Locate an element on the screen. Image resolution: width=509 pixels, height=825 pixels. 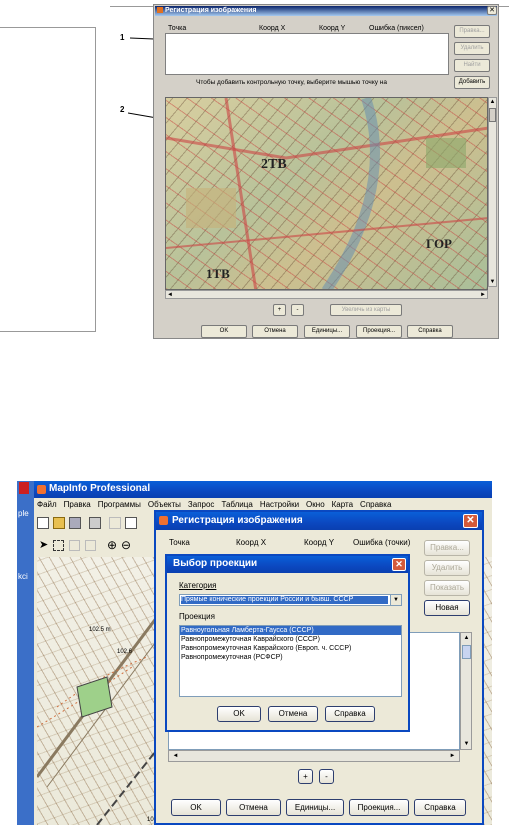
zoom-out-icon: ⊖ is located at coordinates (126, 545).